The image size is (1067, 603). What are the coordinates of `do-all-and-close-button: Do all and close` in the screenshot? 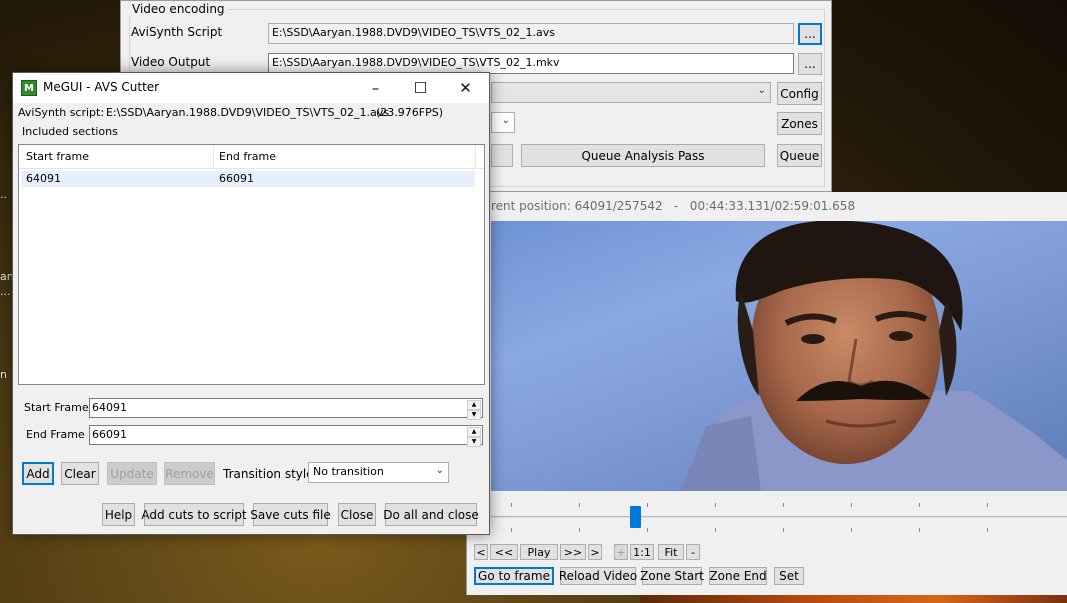 It's located at (431, 514).